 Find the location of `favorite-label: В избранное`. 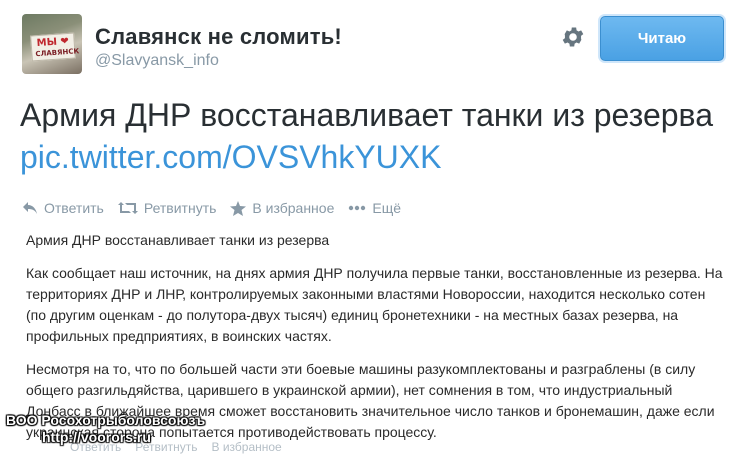

favorite-label: В избранное is located at coordinates (293, 208).